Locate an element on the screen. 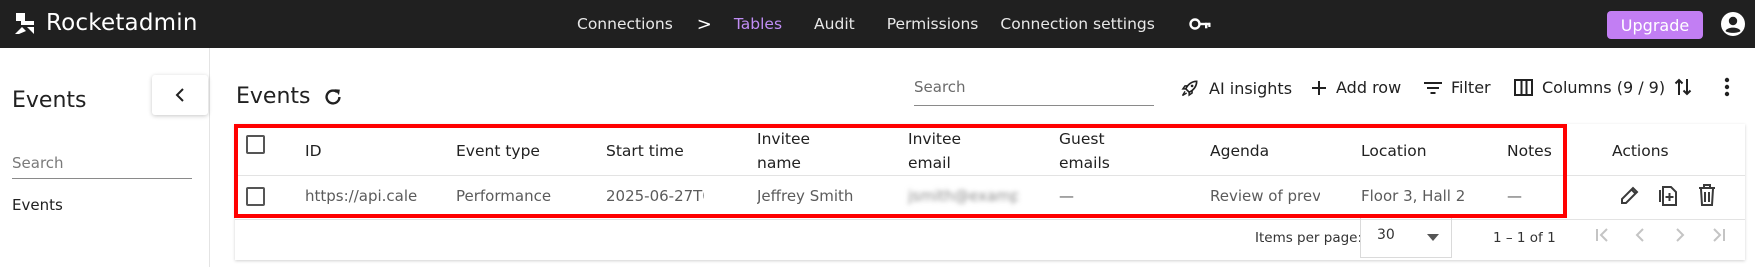 The height and width of the screenshot is (267, 1755). column-header-notes: Notes is located at coordinates (1529, 151).